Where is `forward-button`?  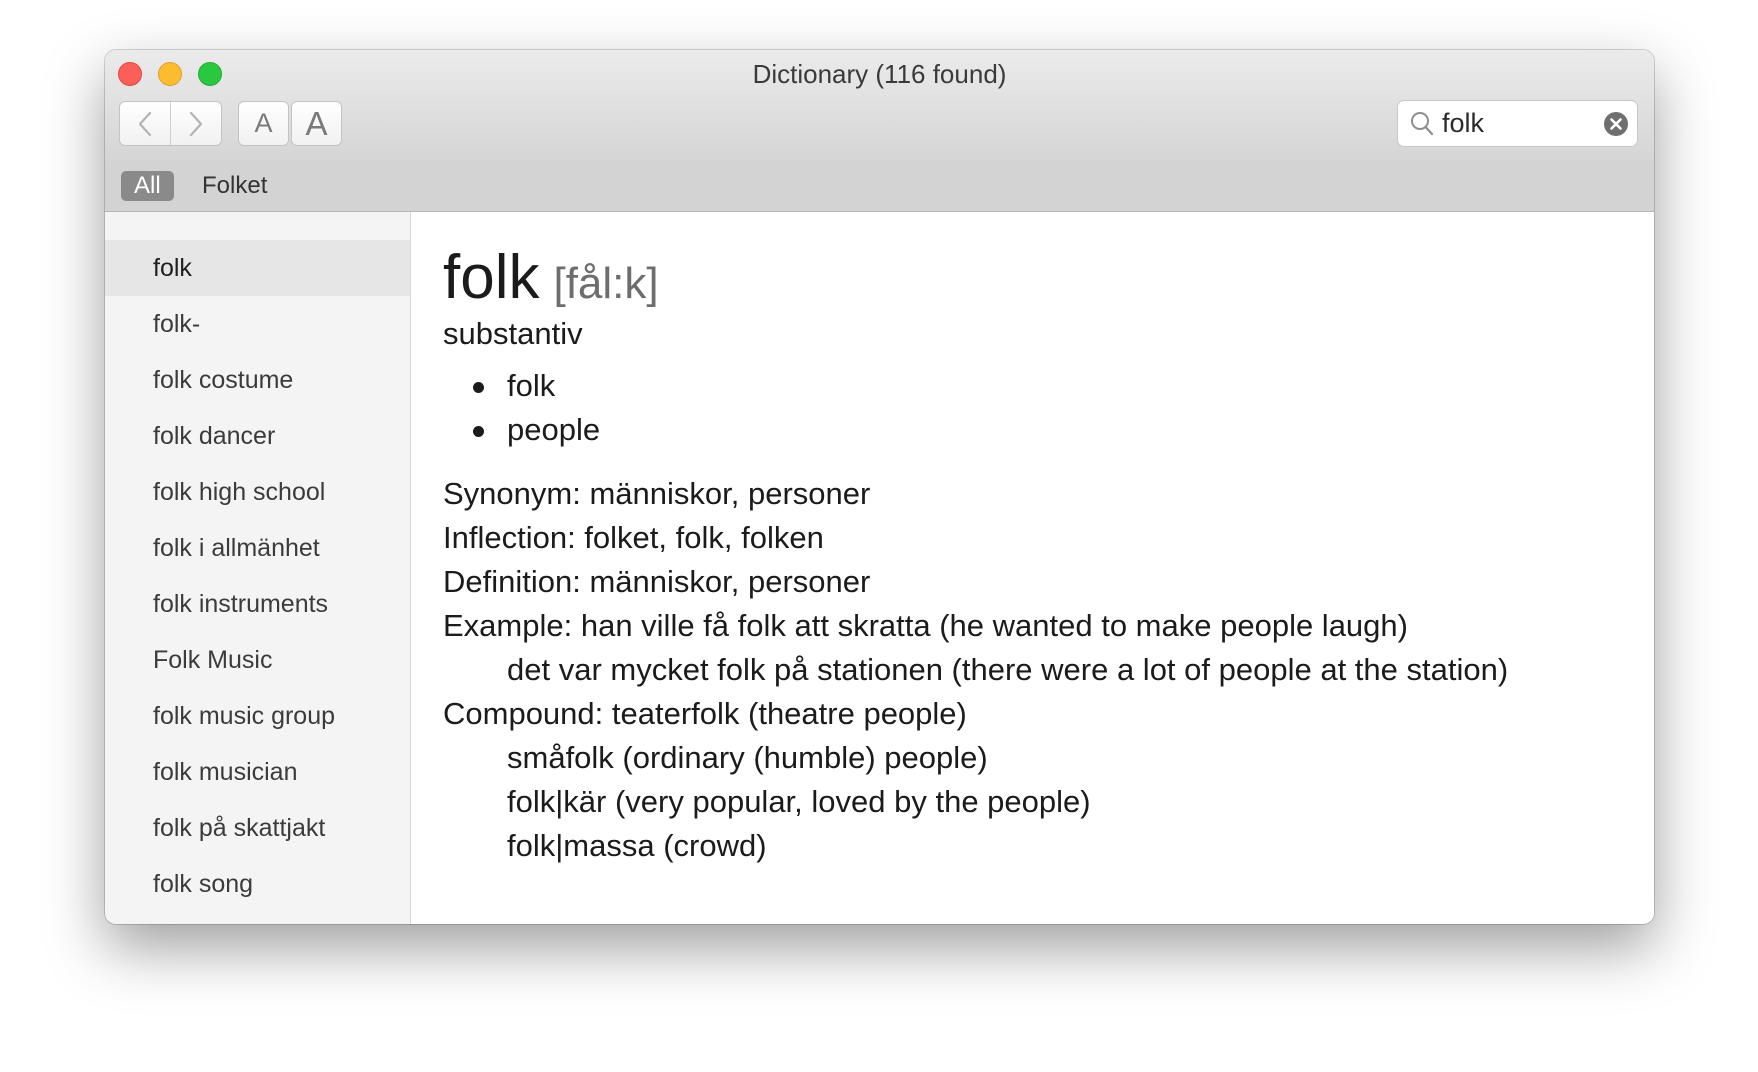
forward-button is located at coordinates (195, 123).